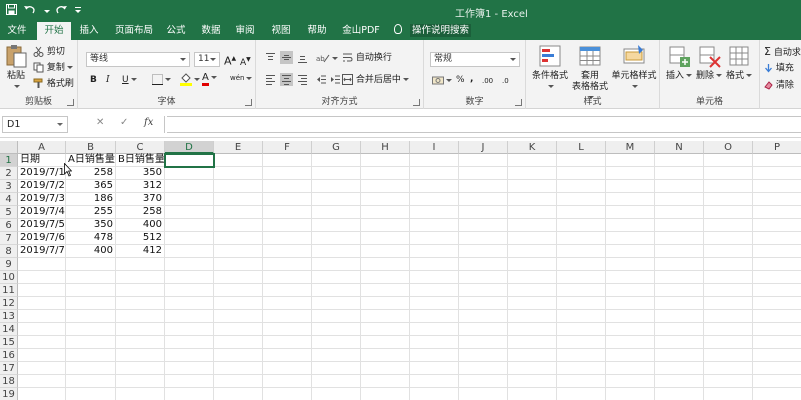 This screenshot has width=801, height=400. I want to click on cell-g9, so click(336, 264).